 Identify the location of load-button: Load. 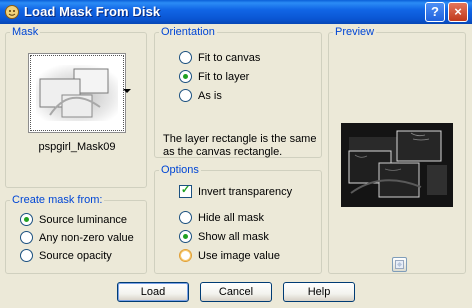
(153, 292).